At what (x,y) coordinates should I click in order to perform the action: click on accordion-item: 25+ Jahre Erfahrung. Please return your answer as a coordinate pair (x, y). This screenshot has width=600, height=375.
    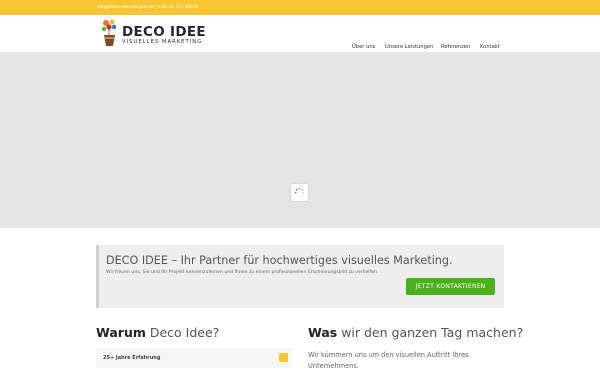
    Looking at the image, I should click on (194, 358).